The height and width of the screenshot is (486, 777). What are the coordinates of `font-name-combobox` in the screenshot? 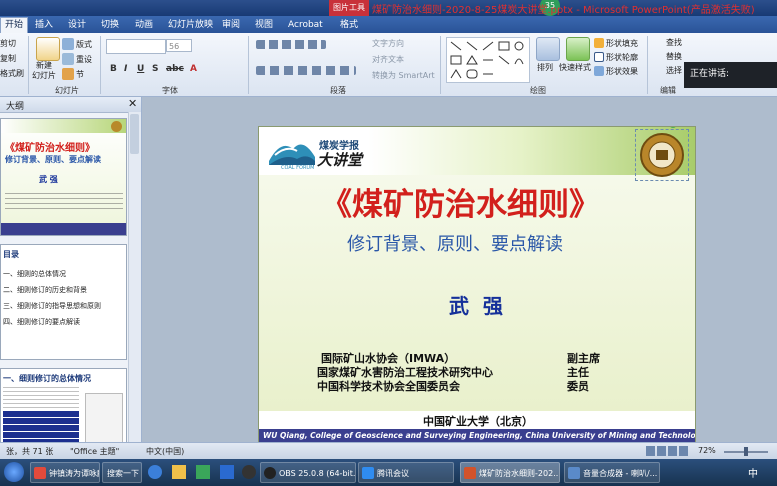 It's located at (136, 46).